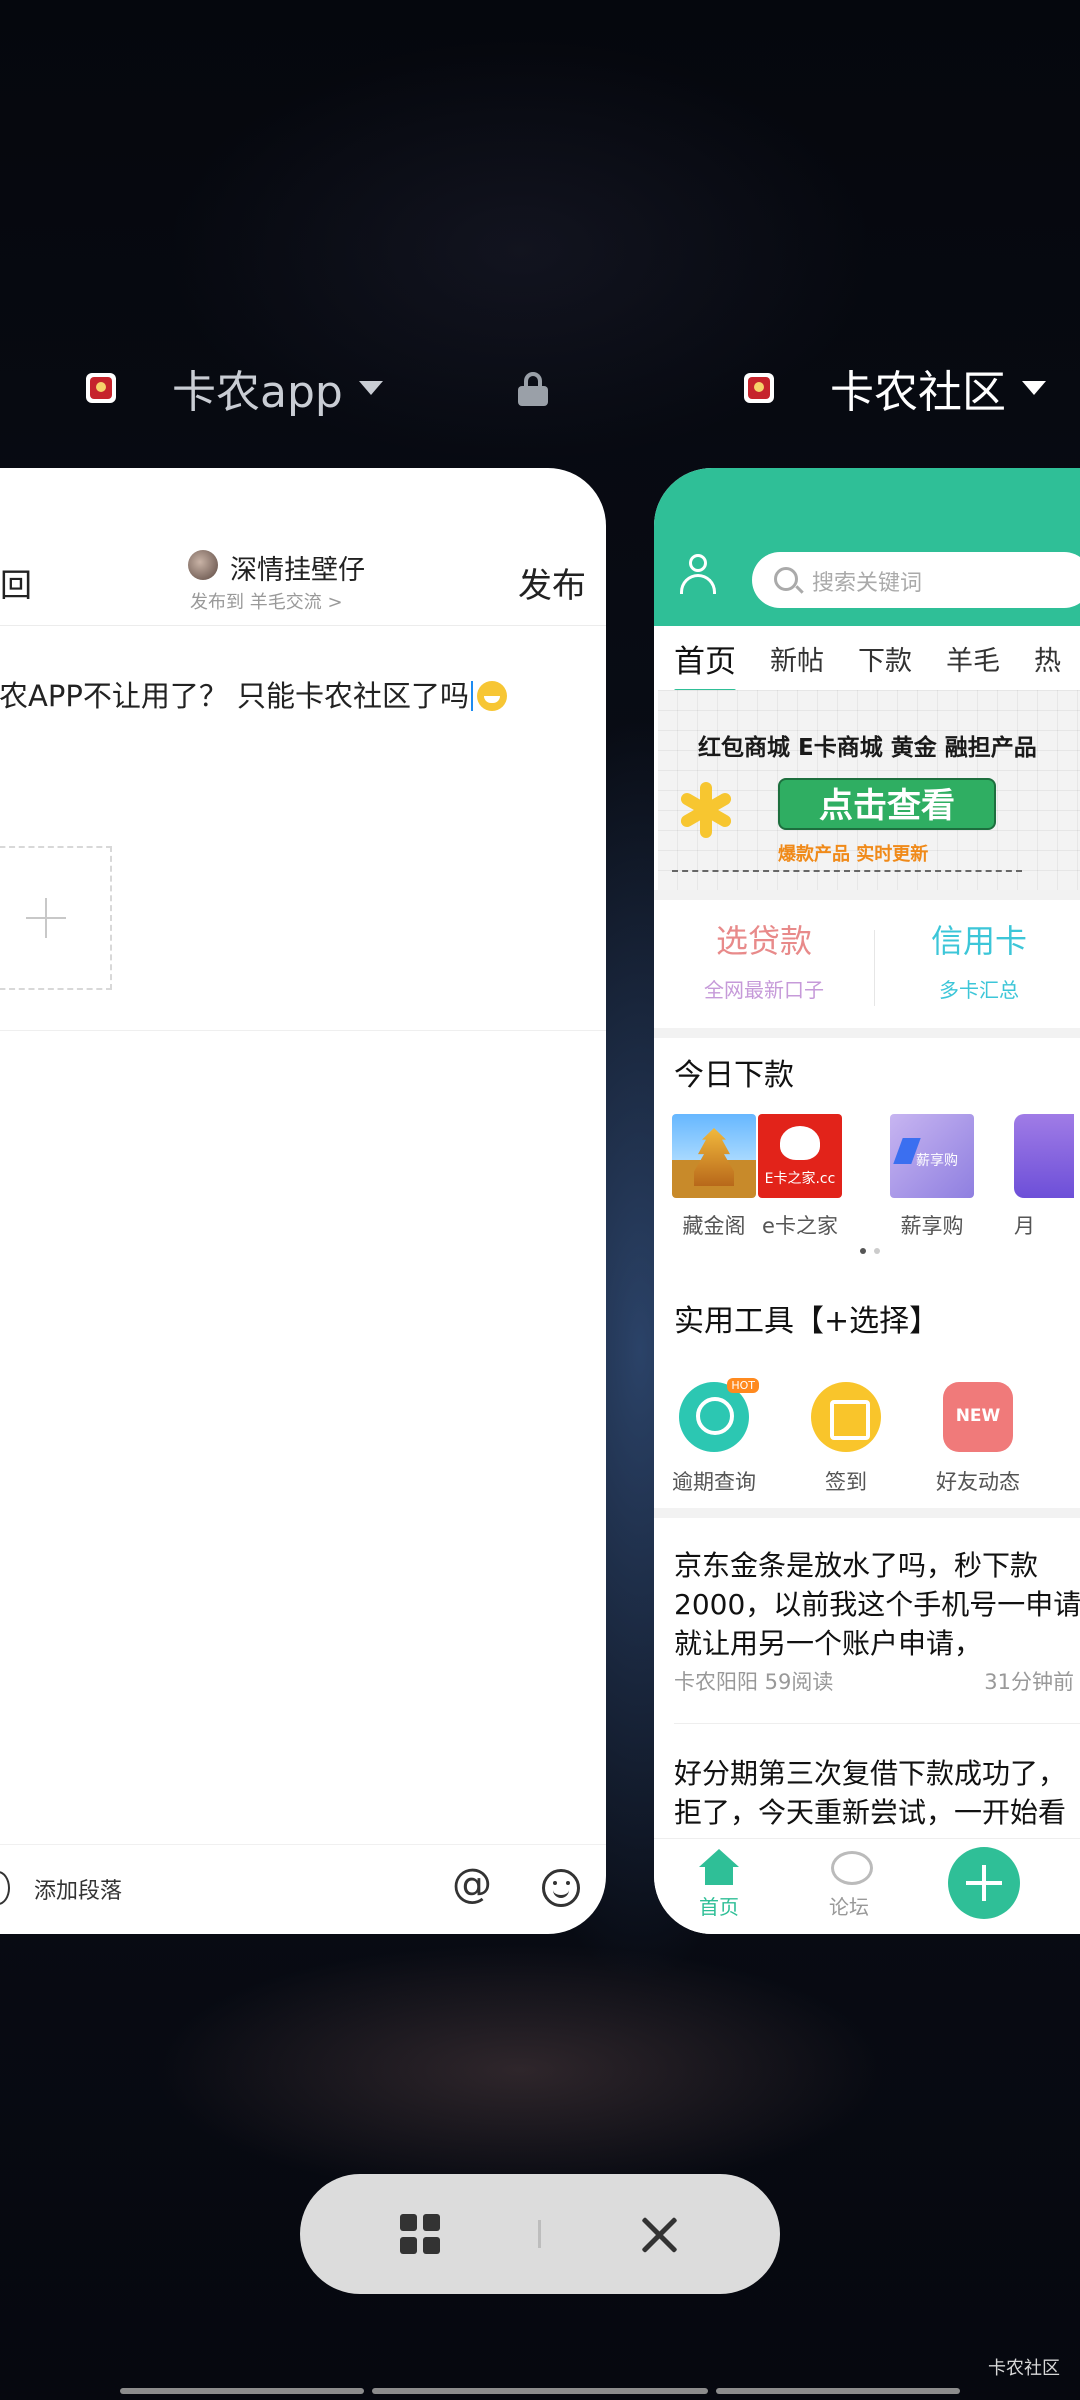  What do you see at coordinates (932, 1226) in the screenshot?
I see `app-name: 薪享购` at bounding box center [932, 1226].